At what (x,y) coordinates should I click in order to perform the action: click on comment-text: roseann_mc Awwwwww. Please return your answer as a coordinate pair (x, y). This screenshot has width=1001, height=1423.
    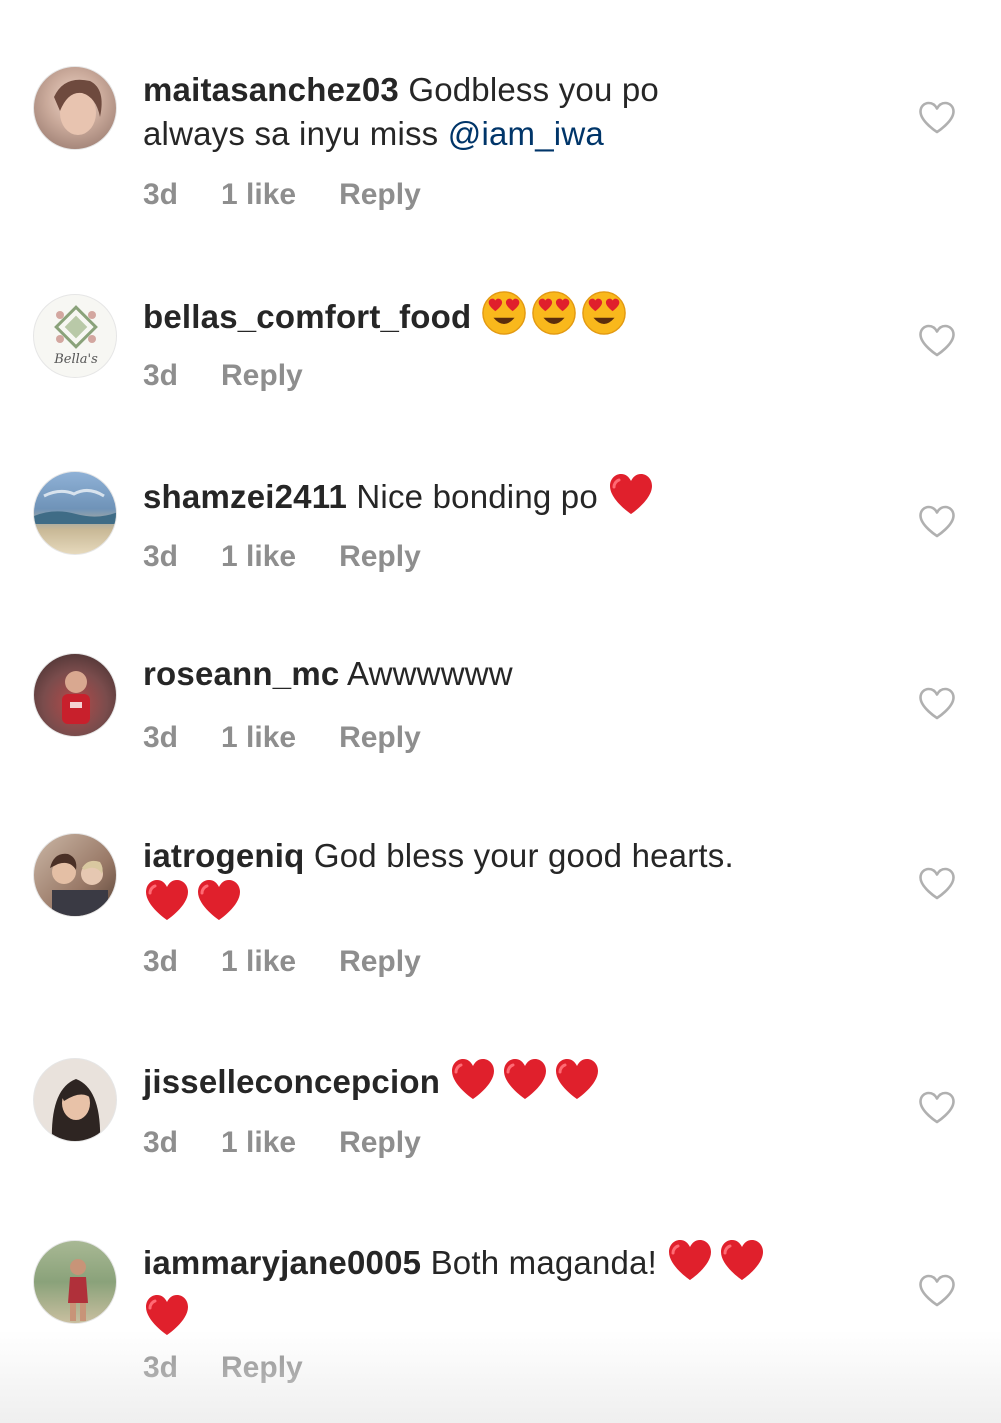
    Looking at the image, I should click on (513, 674).